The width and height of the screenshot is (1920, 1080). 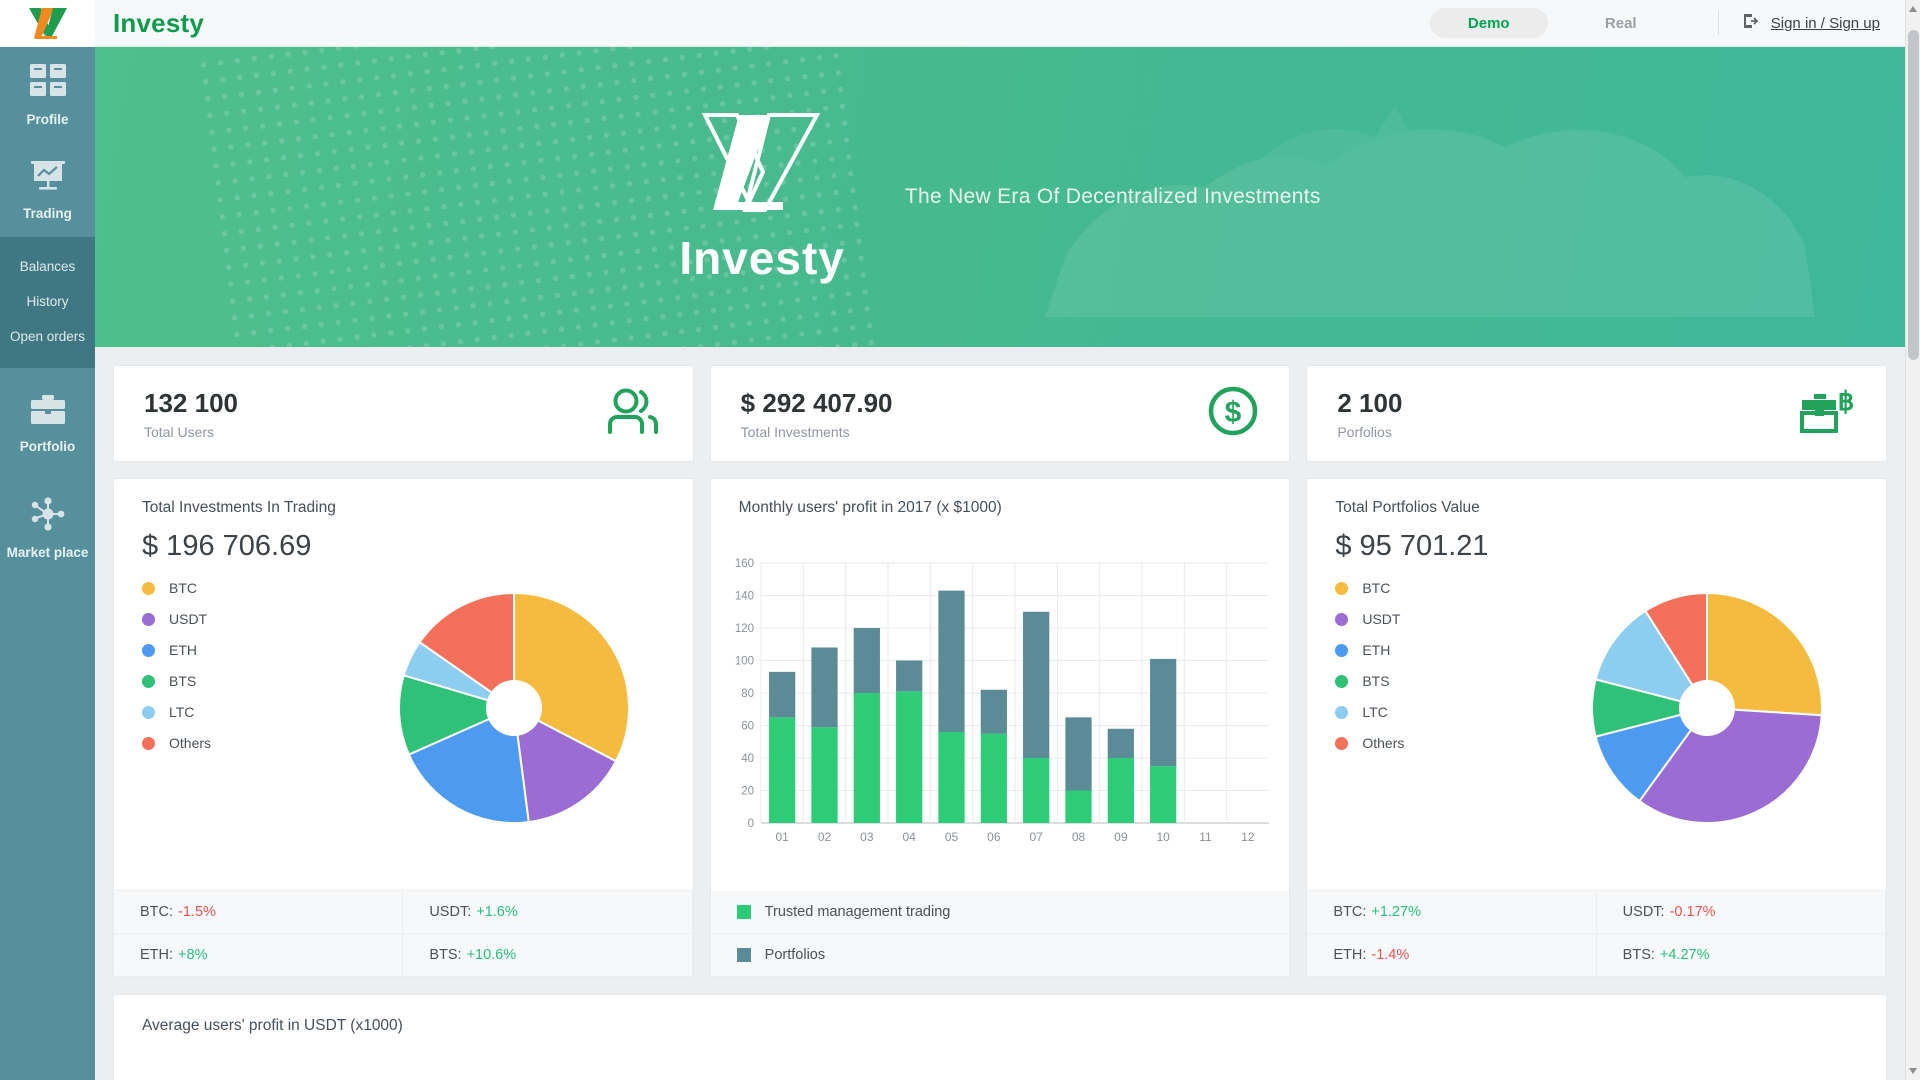 I want to click on sidebar-item-profile: Profile, so click(x=47, y=95).